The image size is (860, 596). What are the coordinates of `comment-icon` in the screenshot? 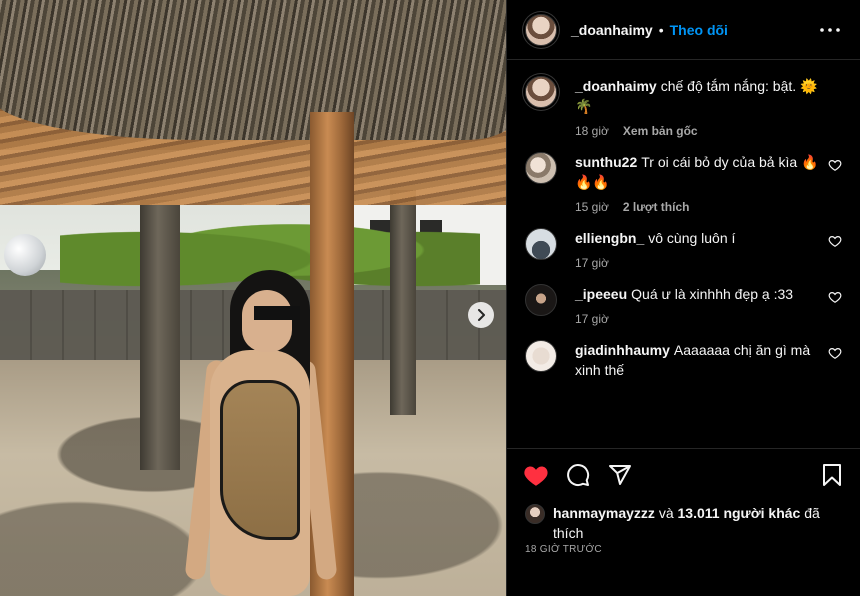 It's located at (578, 475).